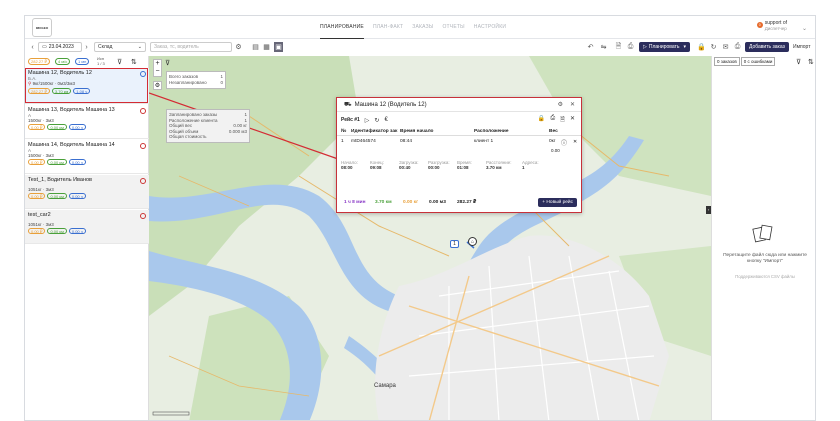 Image resolution: width=840 pixels, height=421 pixels. Describe the element at coordinates (560, 104) in the screenshot. I see `popup-settings-icon: ⚙` at that location.